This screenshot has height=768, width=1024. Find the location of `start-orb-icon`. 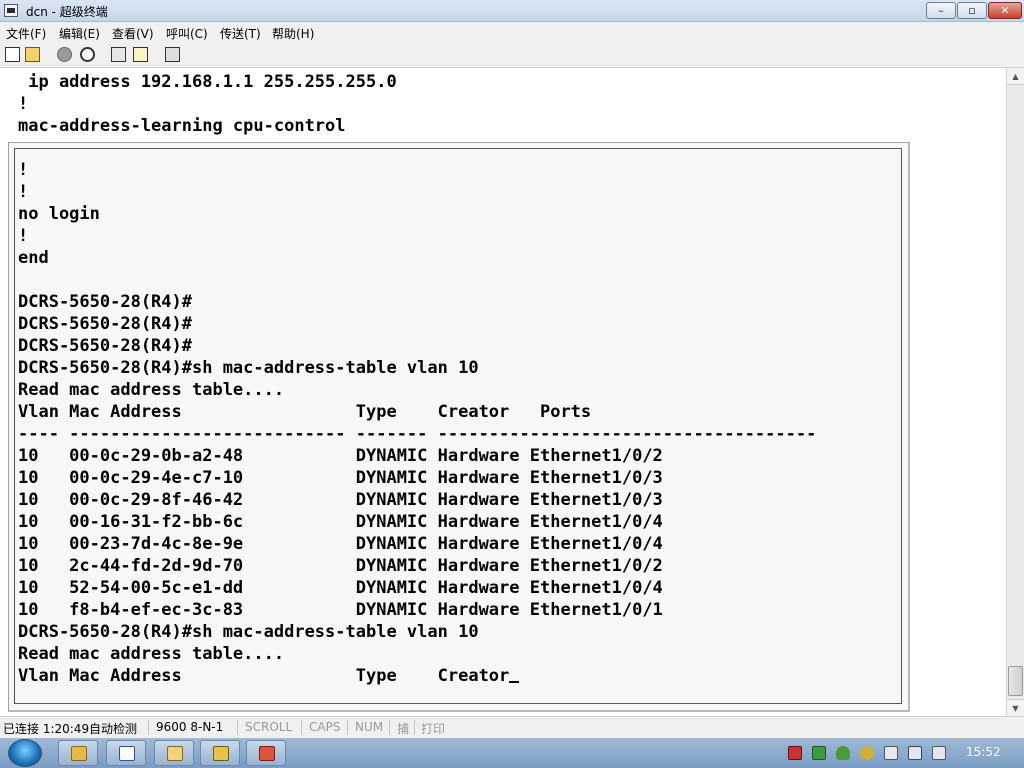

start-orb-icon is located at coordinates (25, 753).